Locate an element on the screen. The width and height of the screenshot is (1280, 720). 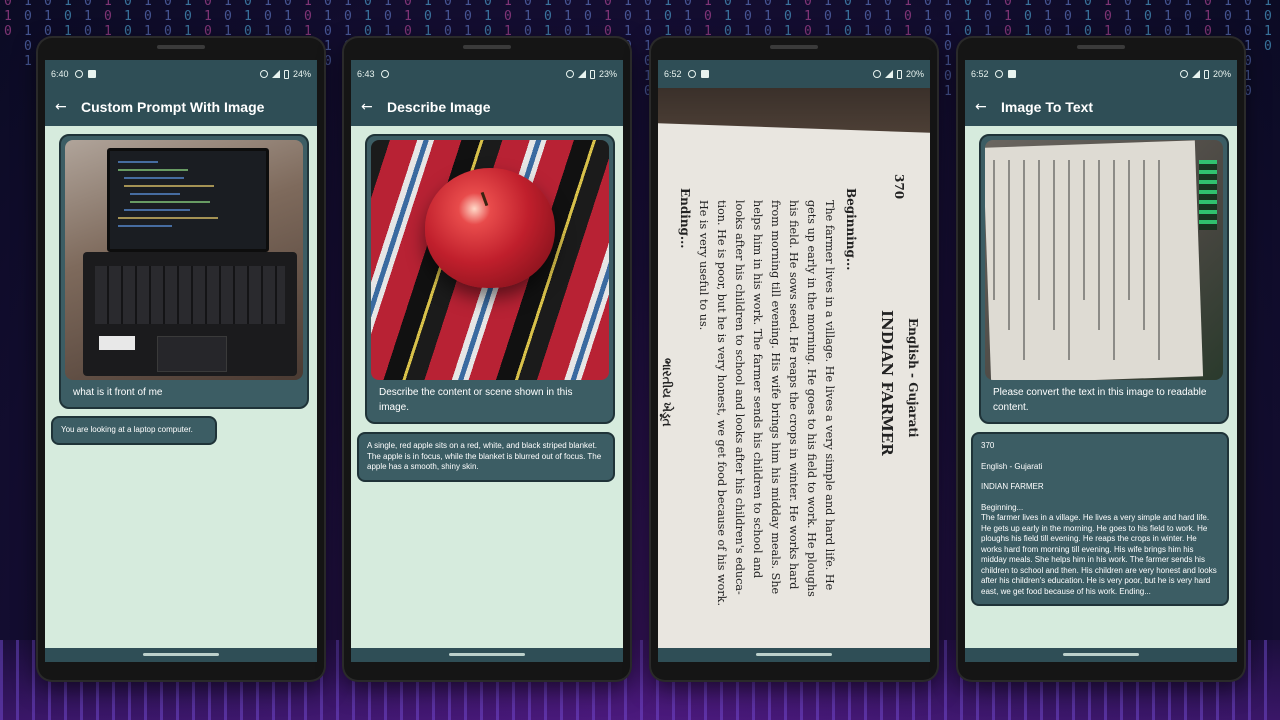
laptop-photo is located at coordinates (184, 260).